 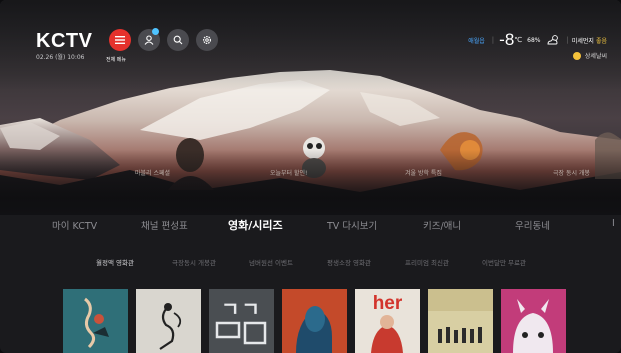 I want to click on date-time: 02.26 (월) 10:06, so click(x=60, y=57).